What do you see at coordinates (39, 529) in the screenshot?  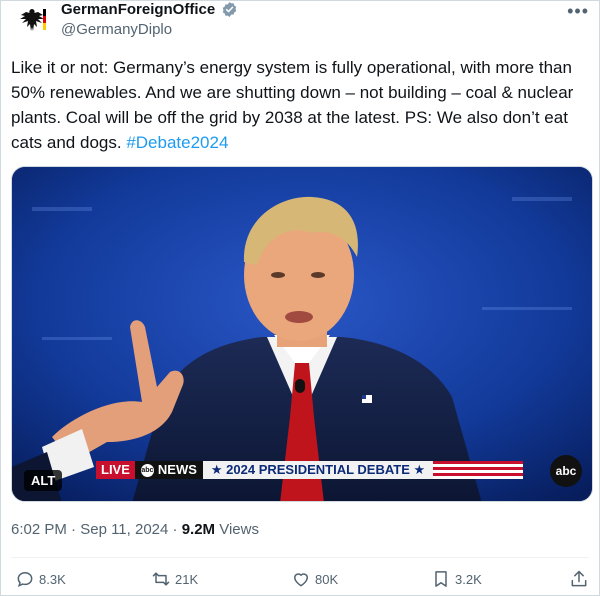 I see `tweet-time: 6:02 PM` at bounding box center [39, 529].